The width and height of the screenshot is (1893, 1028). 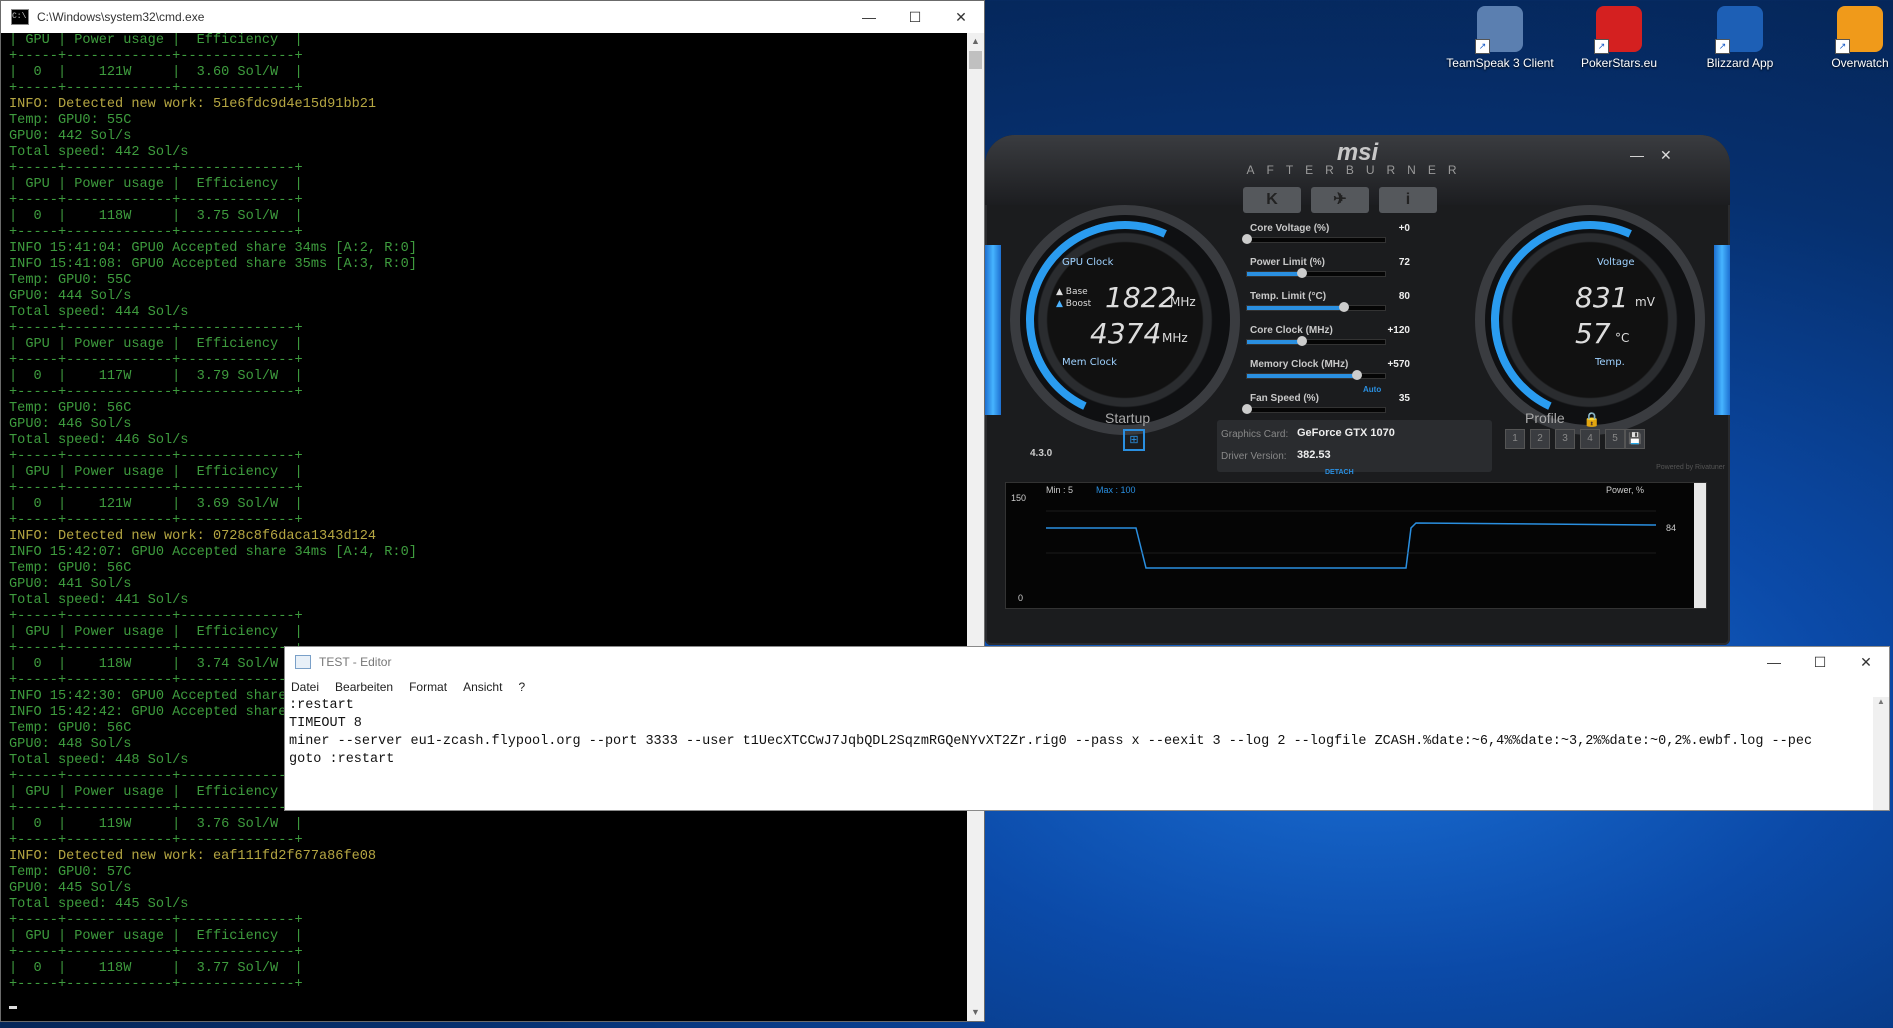 What do you see at coordinates (99, 312) in the screenshot?
I see `console-line: Total speed: 444 Sol/s` at bounding box center [99, 312].